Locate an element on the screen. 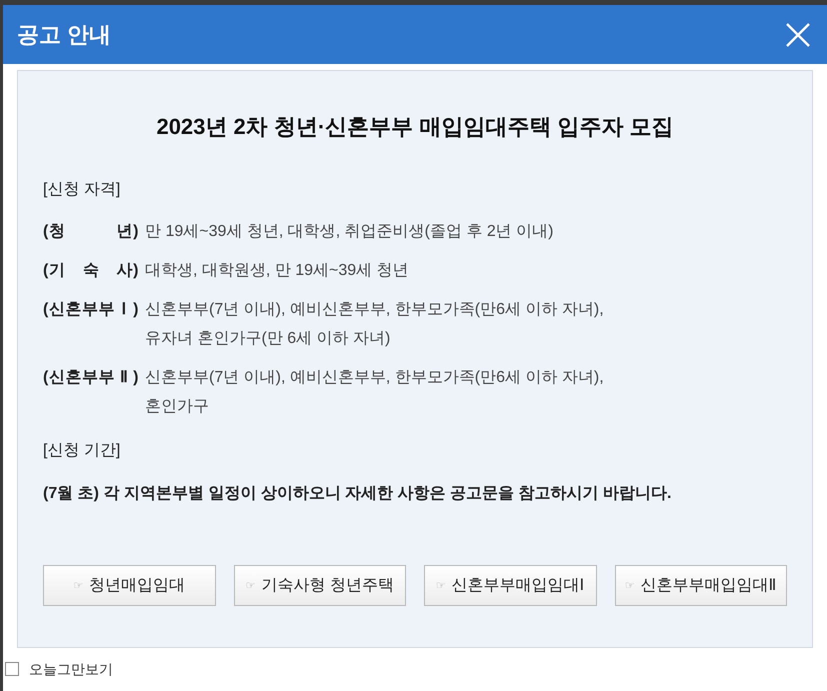 This screenshot has height=691, width=827. criteria-label: (신혼부부Ⅱ) is located at coordinates (91, 378).